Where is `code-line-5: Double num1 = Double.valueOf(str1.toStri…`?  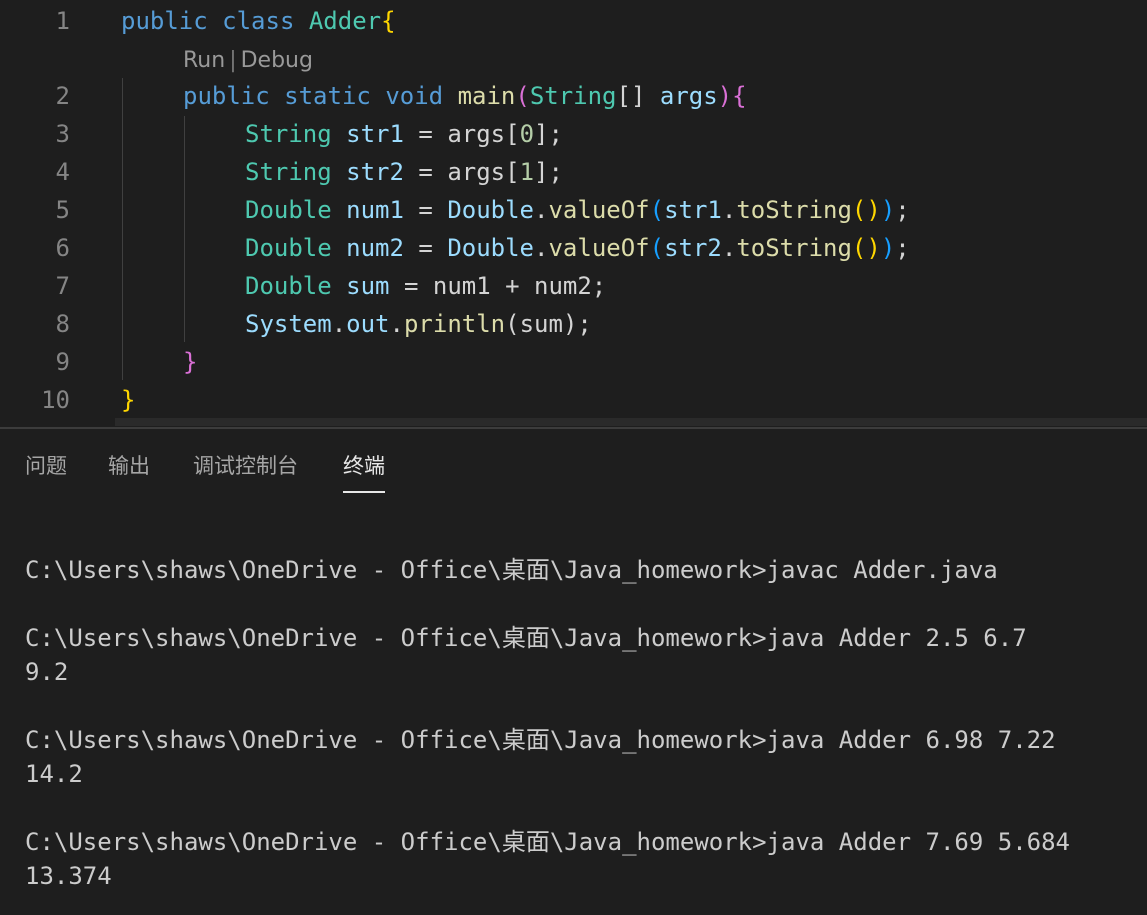 code-line-5: Double num1 = Double.valueOf(str1.toStri… is located at coordinates (577, 210).